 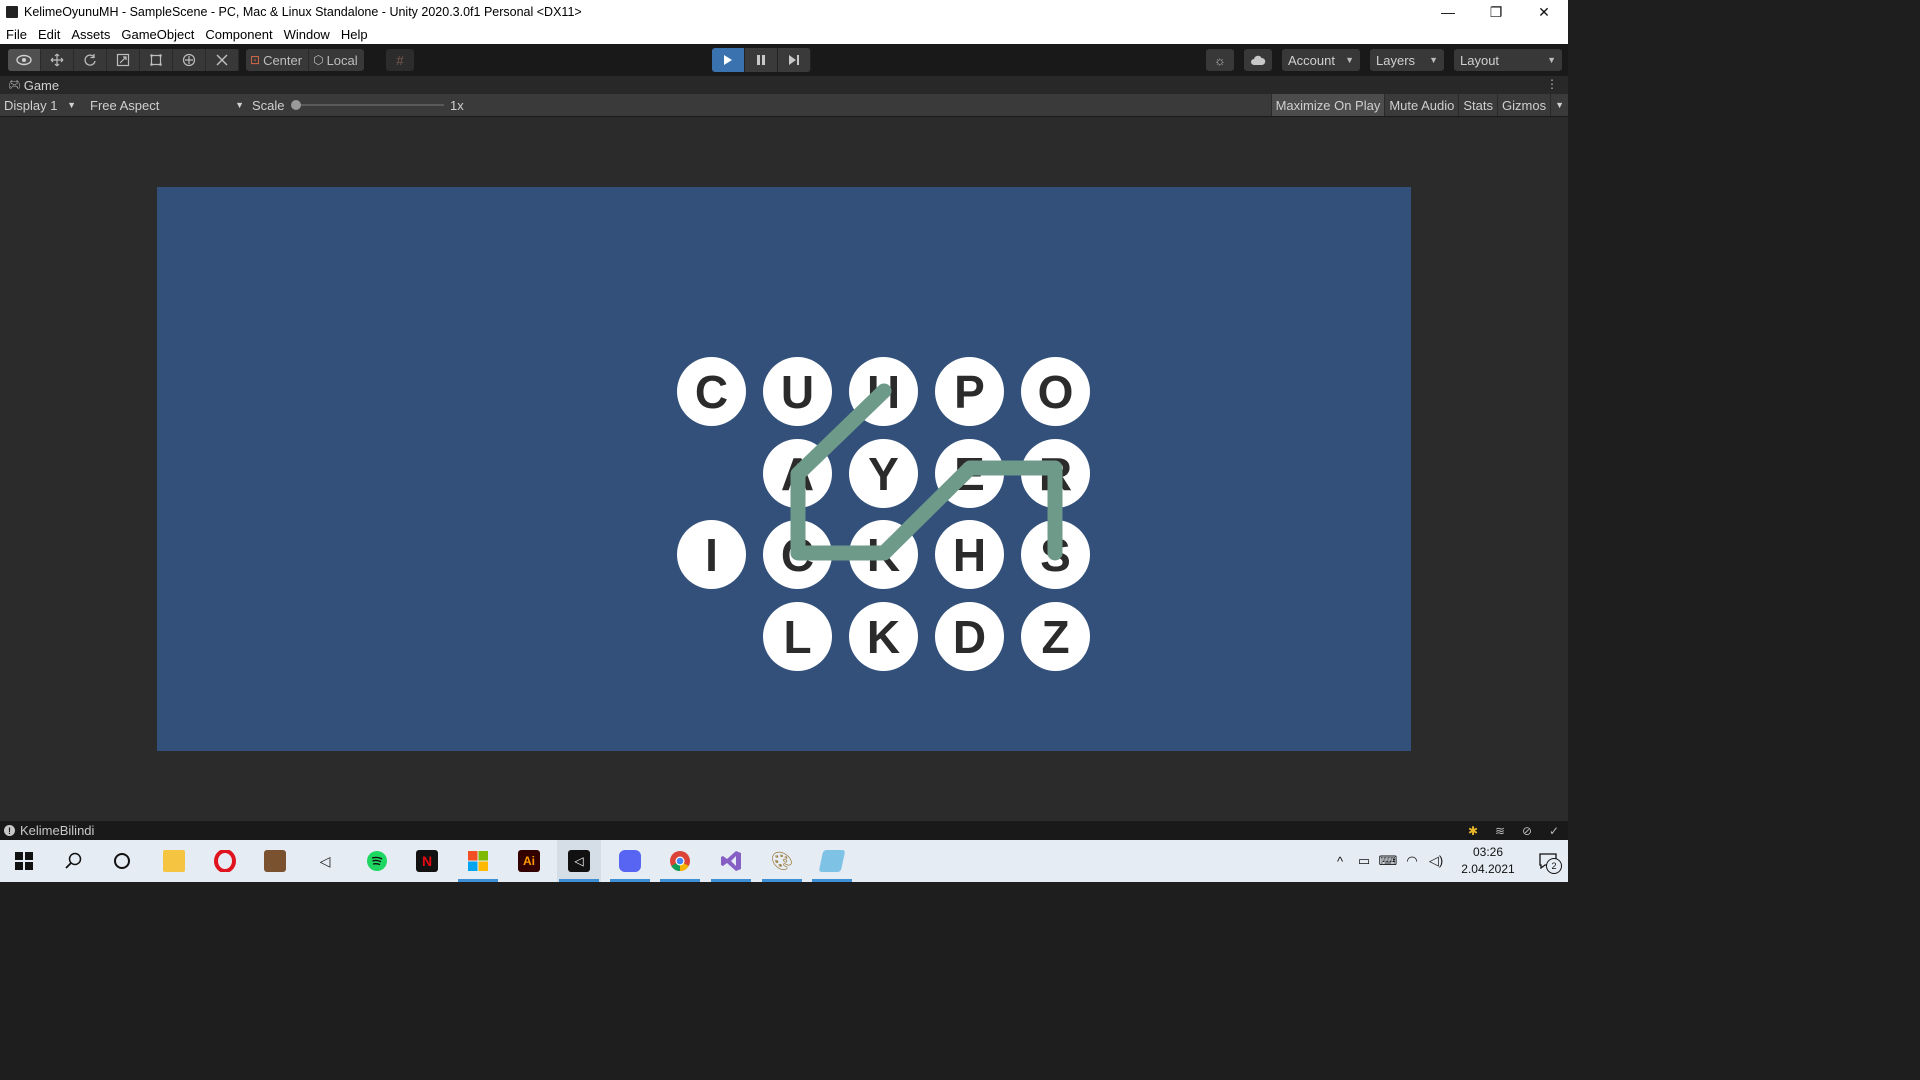 I want to click on move-tool-button, so click(x=57, y=60).